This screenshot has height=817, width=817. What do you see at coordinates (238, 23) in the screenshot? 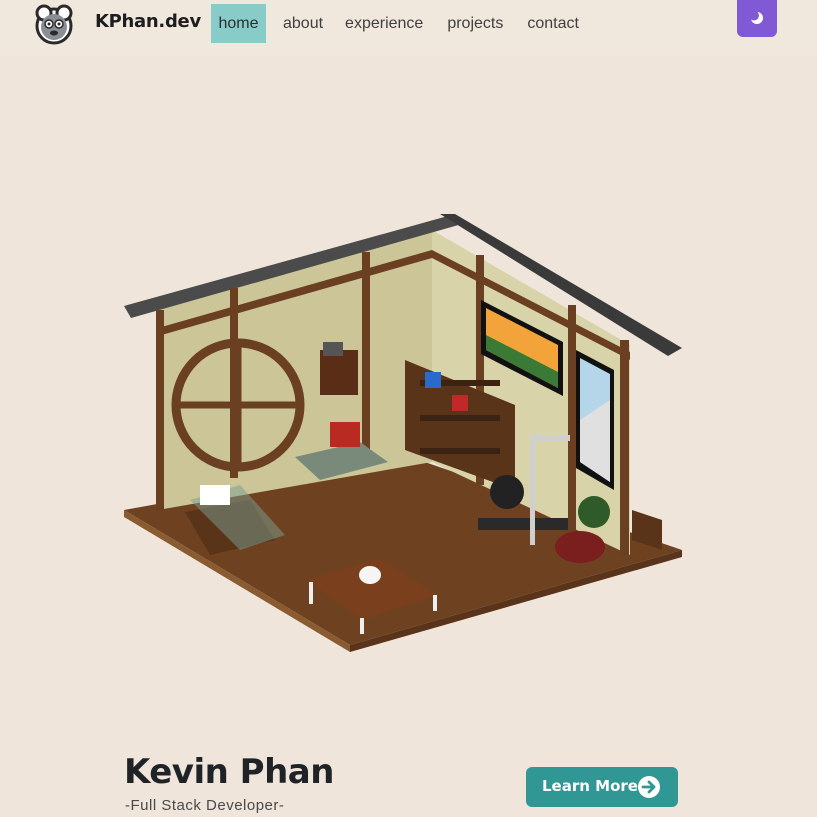
I see `nav-link-home: home` at bounding box center [238, 23].